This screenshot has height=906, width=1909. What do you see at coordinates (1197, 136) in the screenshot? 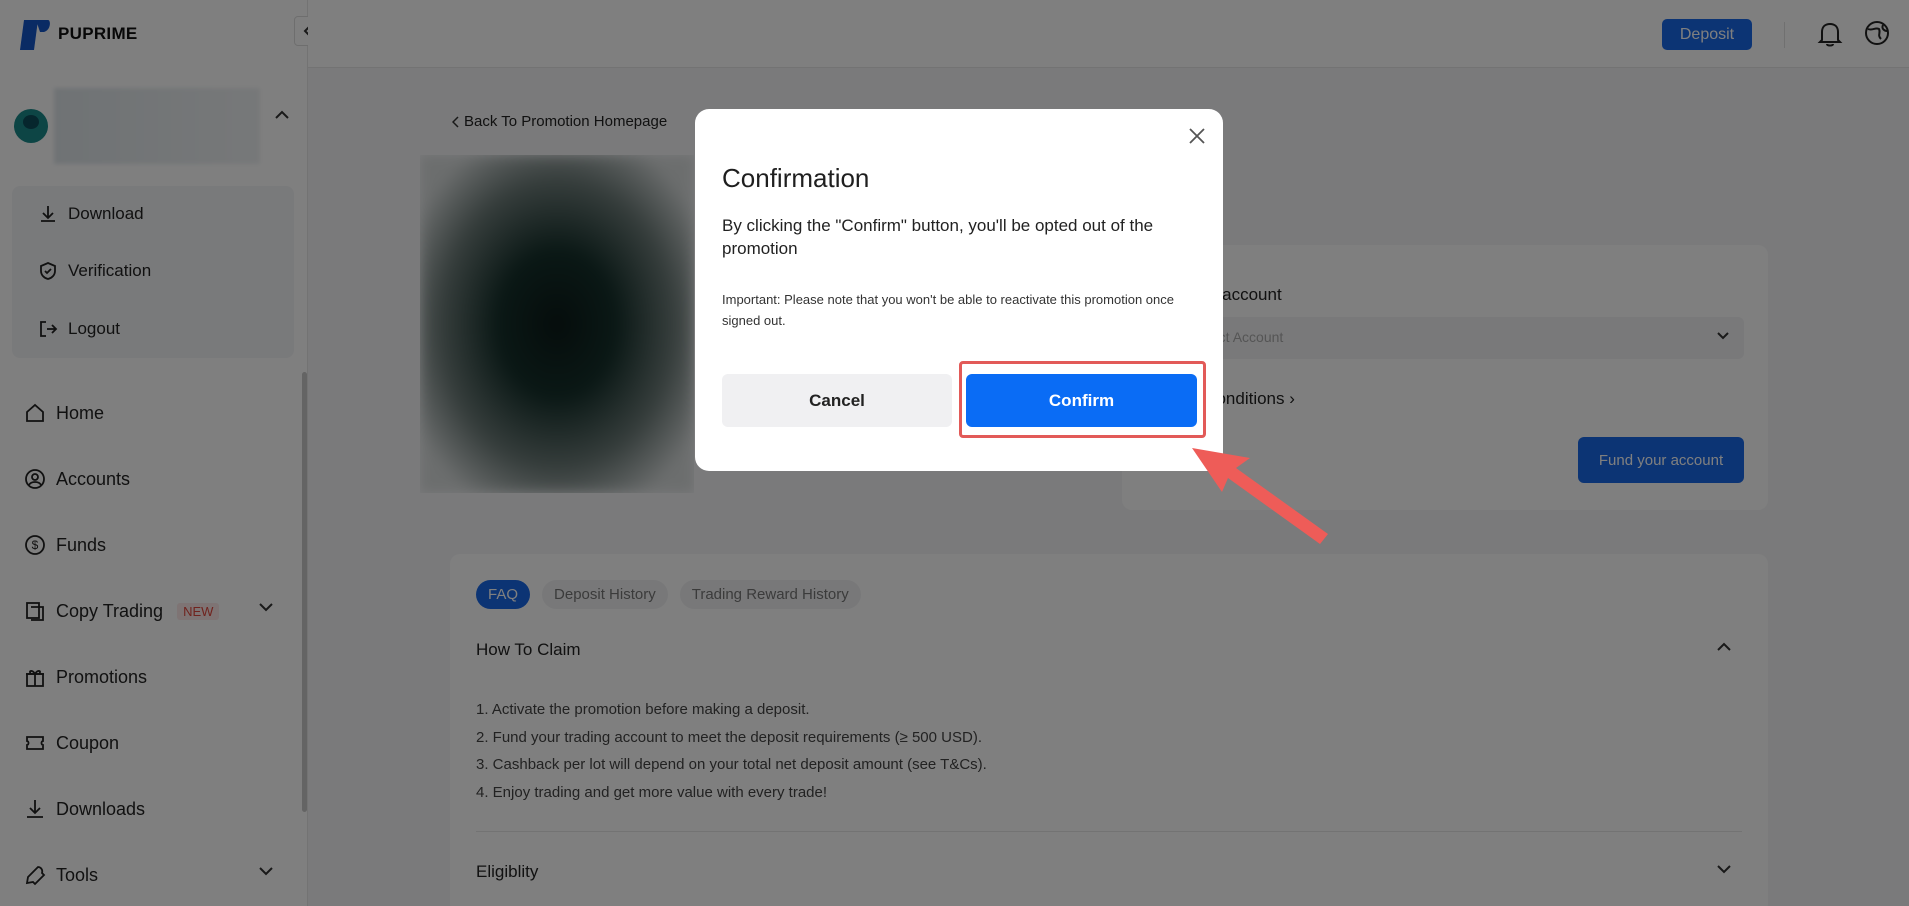
I see `close-icon` at bounding box center [1197, 136].